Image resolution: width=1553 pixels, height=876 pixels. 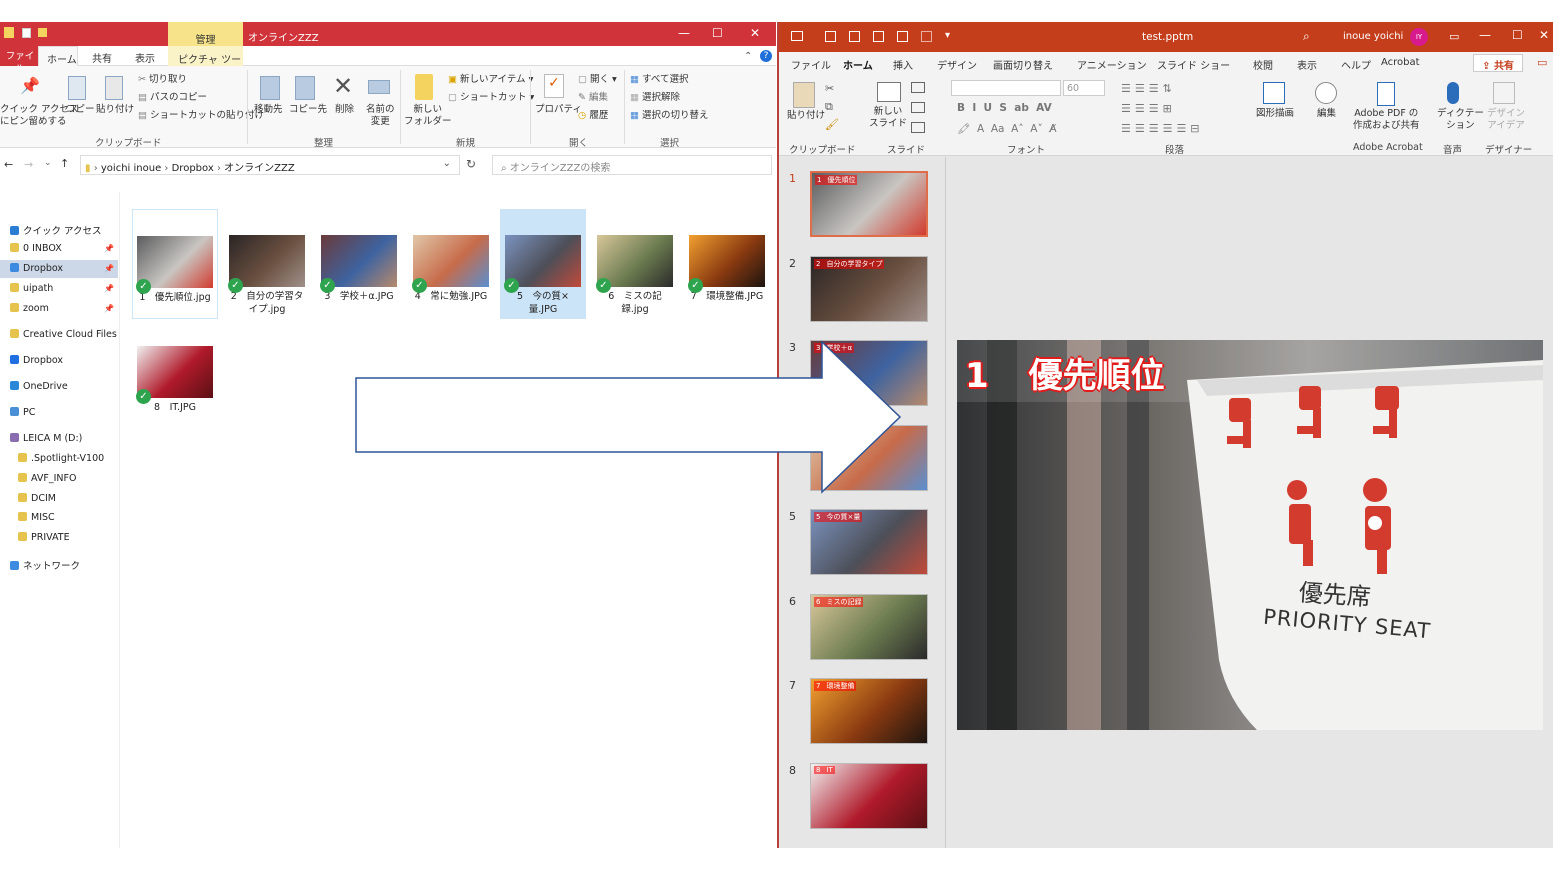 I want to click on forward-arrow-icon: →, so click(x=28, y=164).